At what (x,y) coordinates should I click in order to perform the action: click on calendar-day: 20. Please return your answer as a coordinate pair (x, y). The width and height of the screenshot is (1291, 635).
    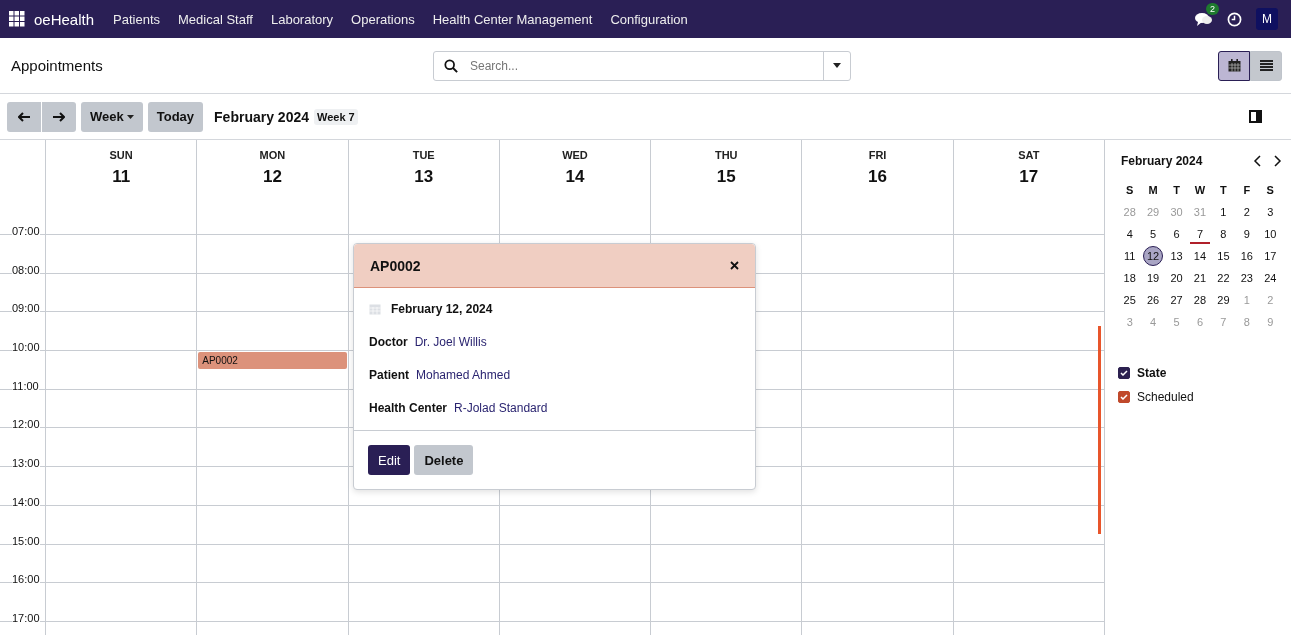
    Looking at the image, I should click on (1176, 278).